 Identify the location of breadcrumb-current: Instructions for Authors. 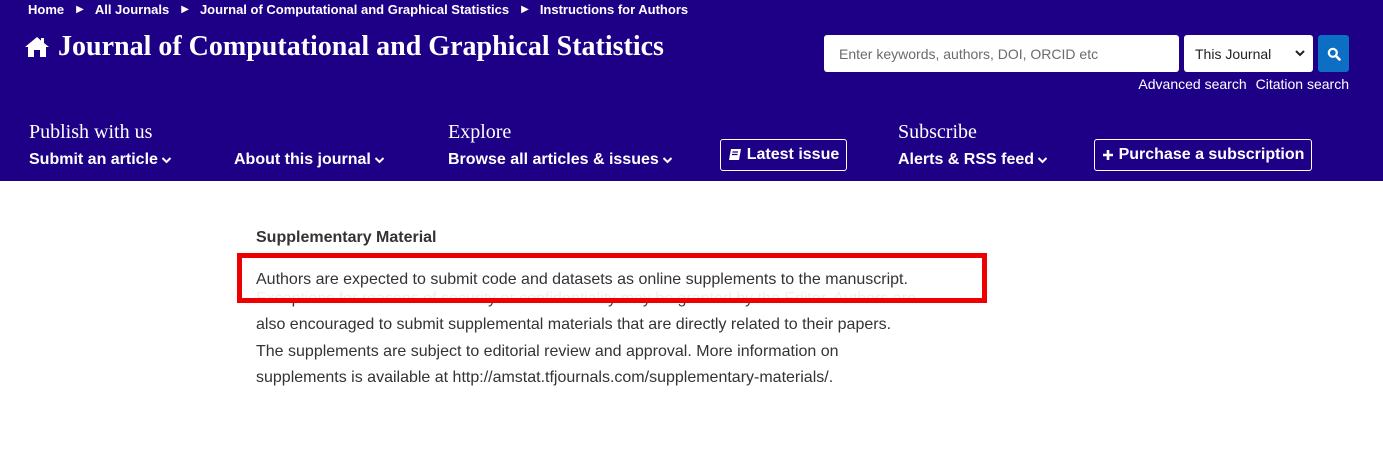
(614, 9).